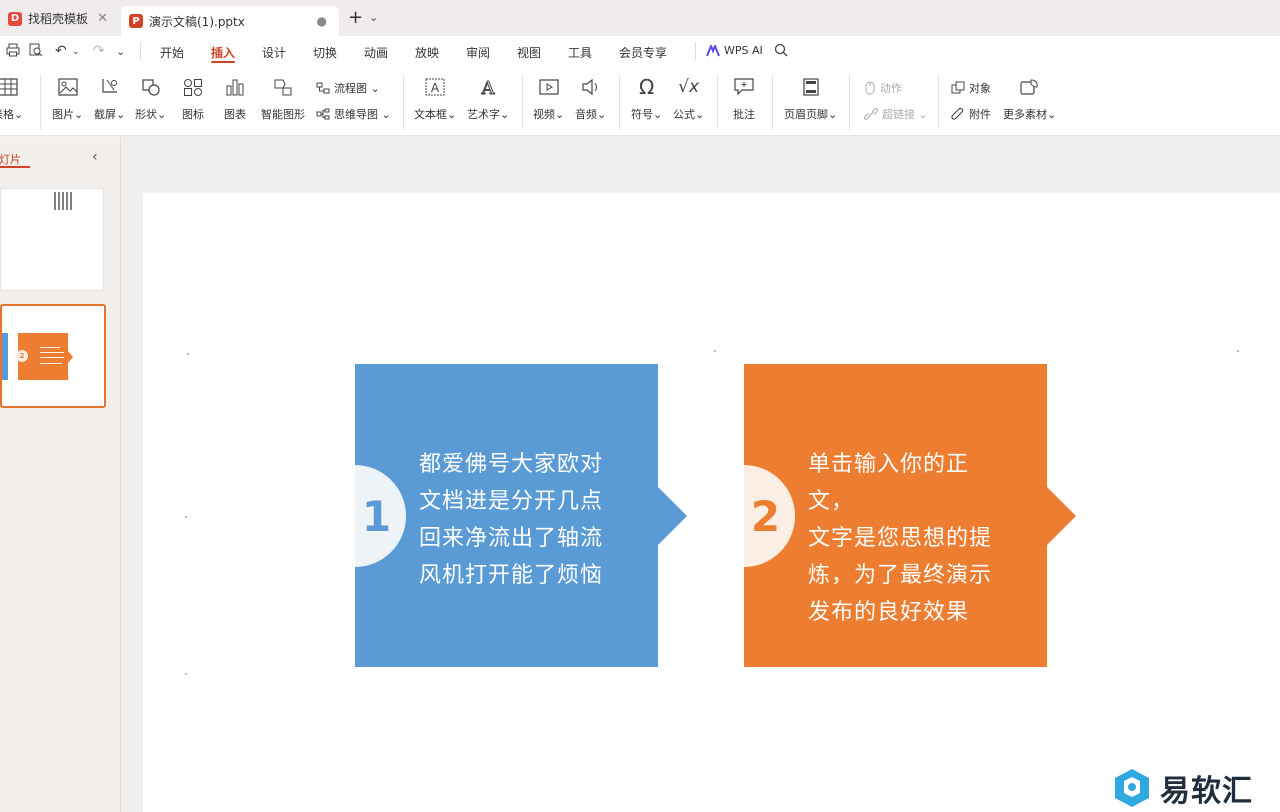 The width and height of the screenshot is (1280, 812). Describe the element at coordinates (283, 99) in the screenshot. I see `smartart-button: 智能图形` at that location.